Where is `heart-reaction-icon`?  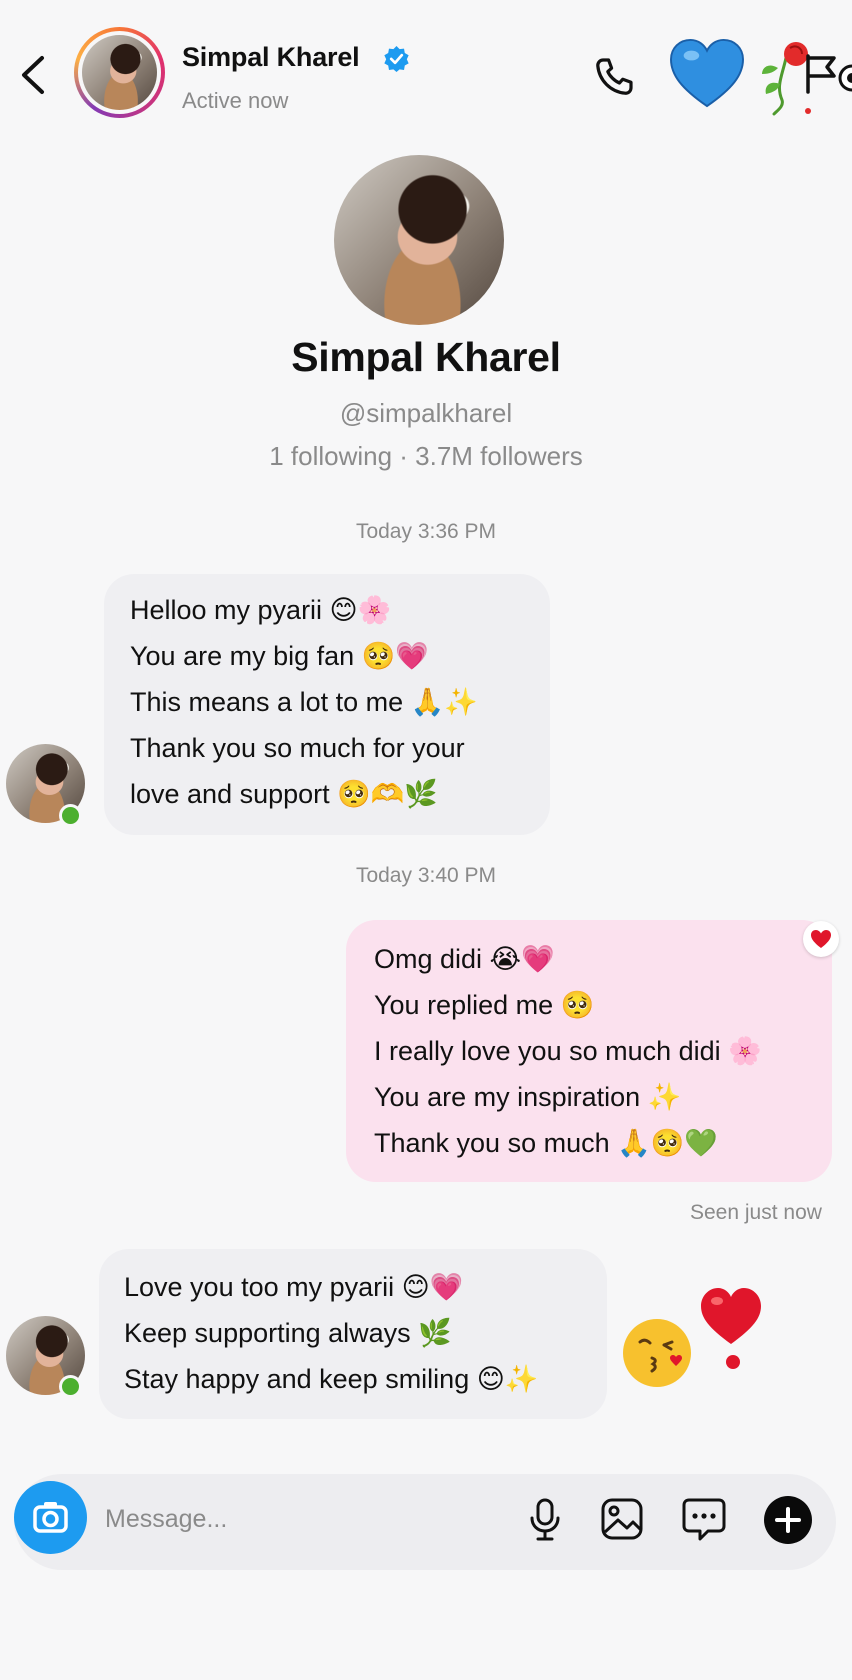
heart-reaction-icon is located at coordinates (821, 939).